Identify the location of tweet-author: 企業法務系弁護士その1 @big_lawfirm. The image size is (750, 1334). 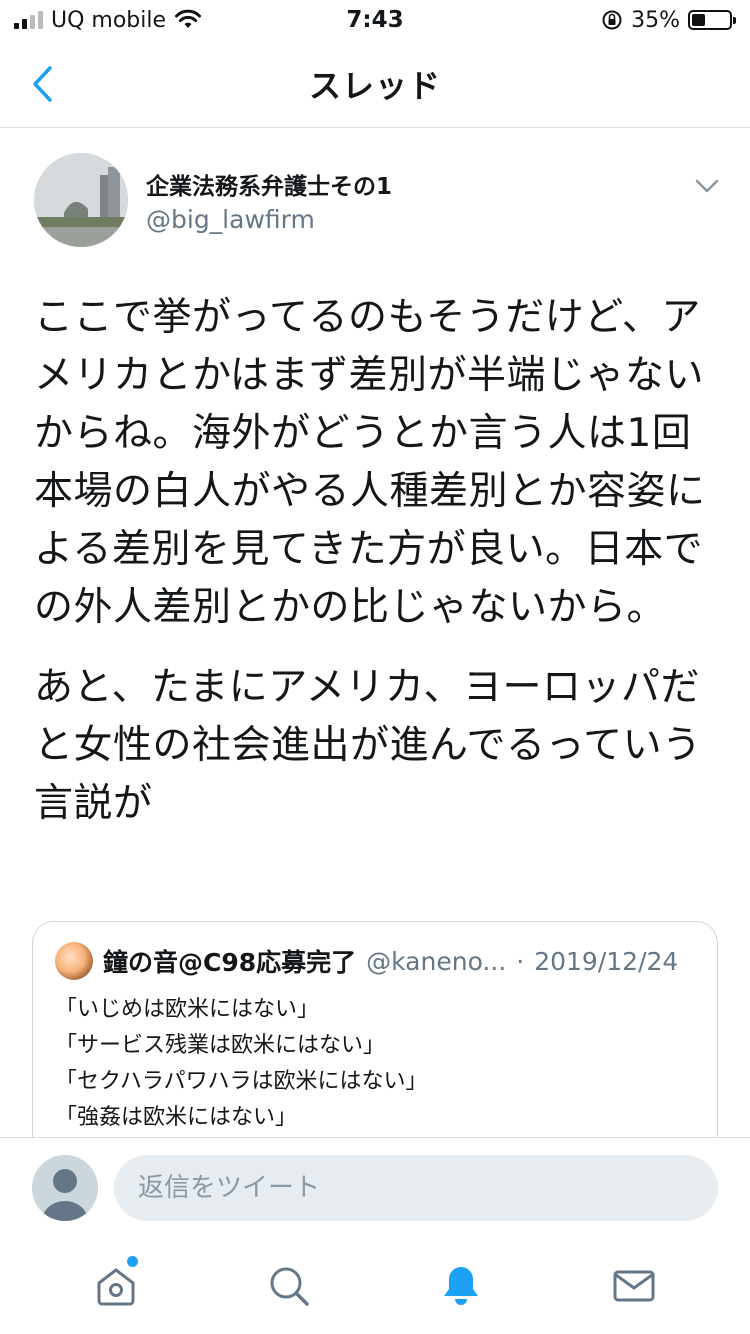
(378, 201).